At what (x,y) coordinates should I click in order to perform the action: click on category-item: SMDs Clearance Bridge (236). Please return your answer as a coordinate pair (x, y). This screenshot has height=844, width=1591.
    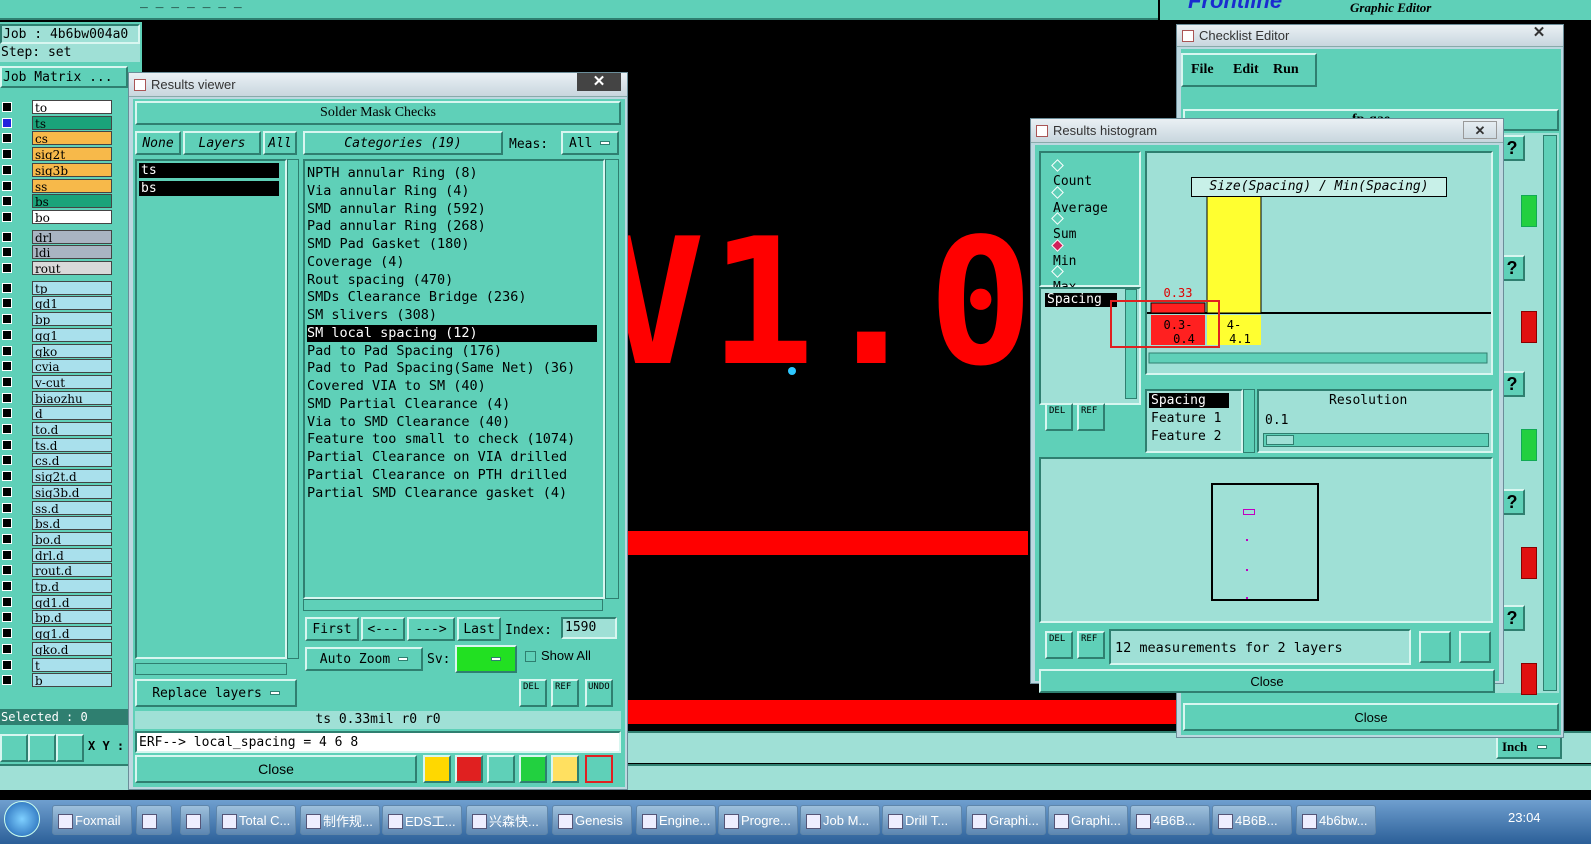
    Looking at the image, I should click on (416, 297).